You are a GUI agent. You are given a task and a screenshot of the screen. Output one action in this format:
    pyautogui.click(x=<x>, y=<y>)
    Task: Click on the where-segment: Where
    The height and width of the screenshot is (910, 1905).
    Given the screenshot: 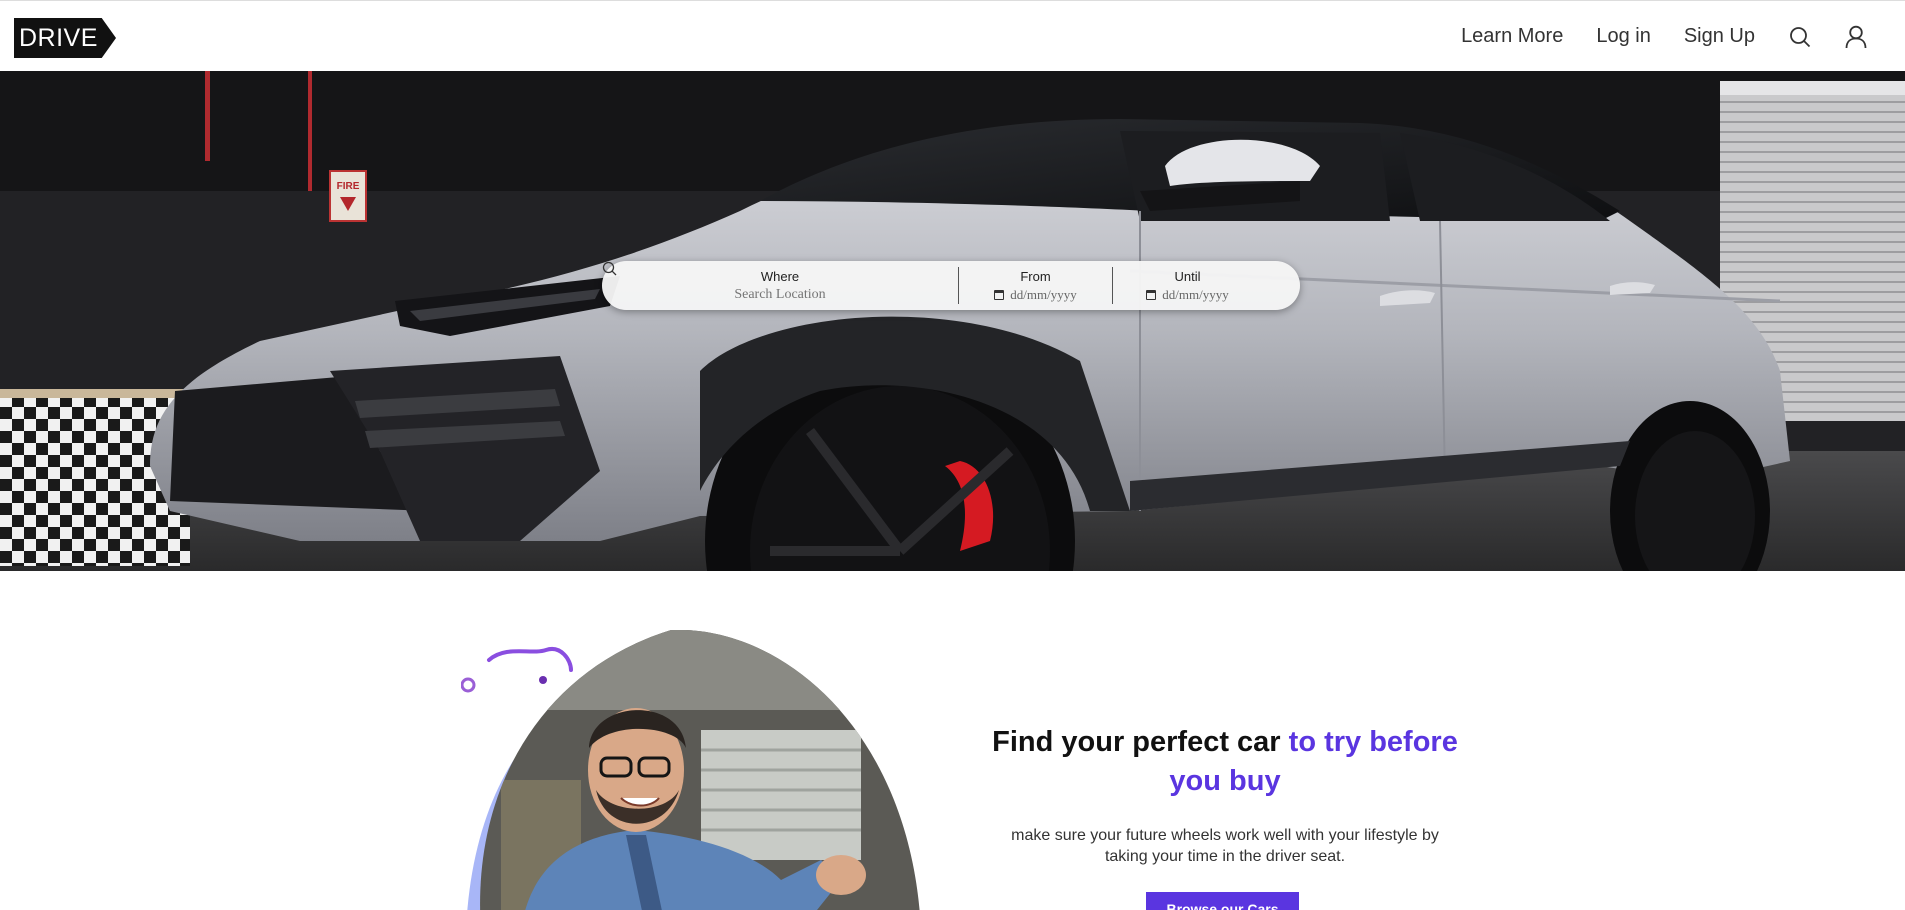 What is the action you would take?
    pyautogui.click(x=780, y=285)
    